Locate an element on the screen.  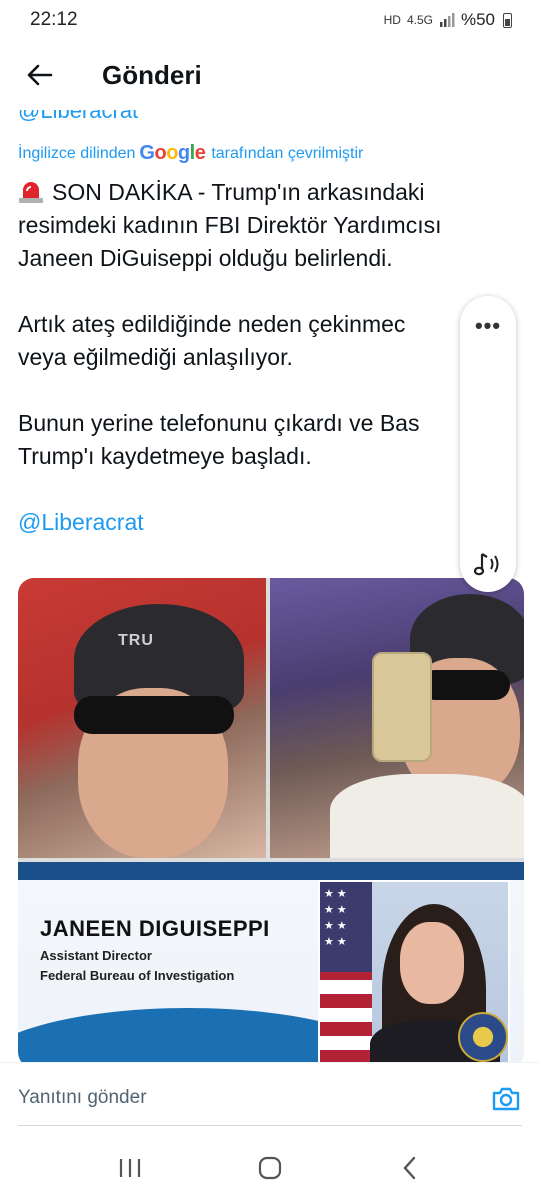
post-line-4: Artık ateş edildiğinde neden çekinmec is located at coordinates (212, 324).